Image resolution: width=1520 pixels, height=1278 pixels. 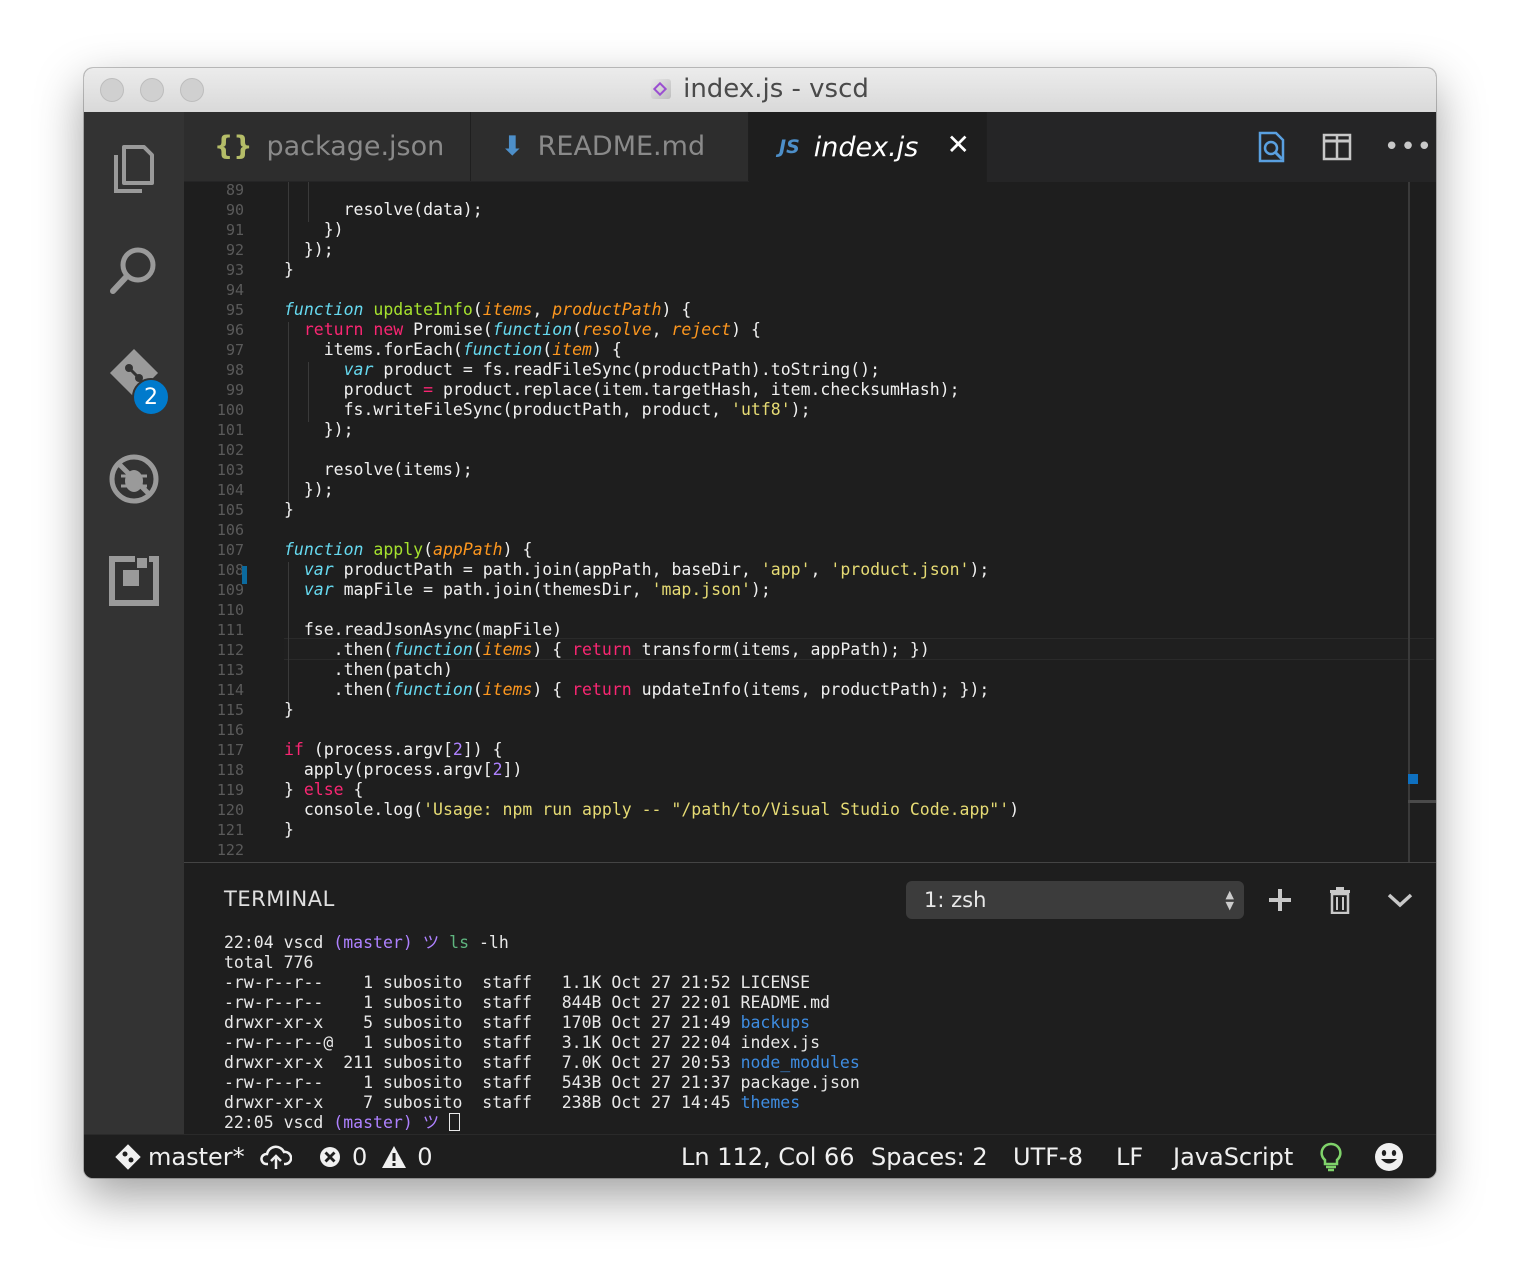 I want to click on vscode-file-icon, so click(x=661, y=89).